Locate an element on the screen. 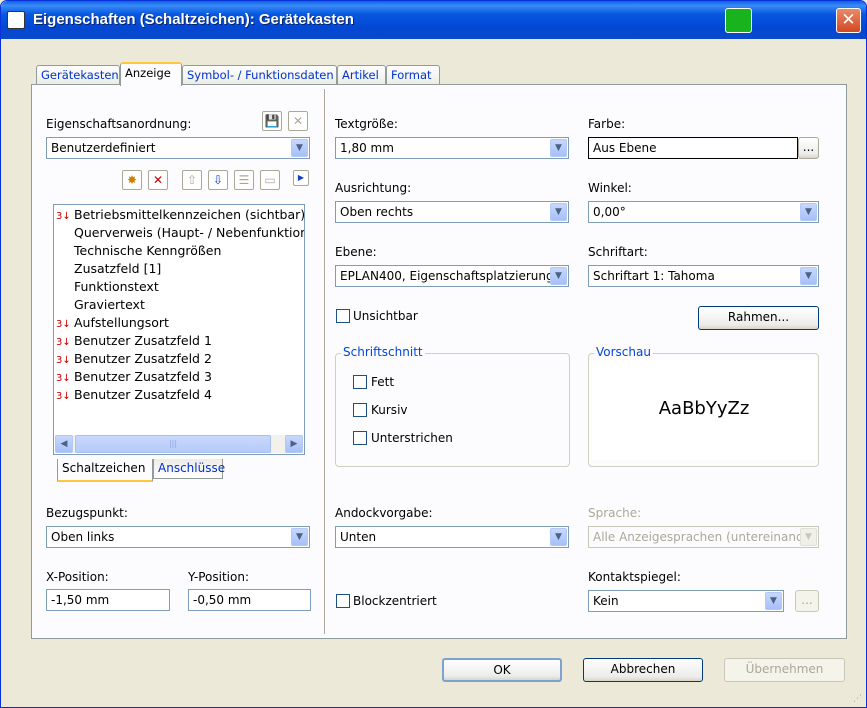 This screenshot has width=867, height=708. arrangement-label: Eigenschaftsanordnung: is located at coordinates (119, 124).